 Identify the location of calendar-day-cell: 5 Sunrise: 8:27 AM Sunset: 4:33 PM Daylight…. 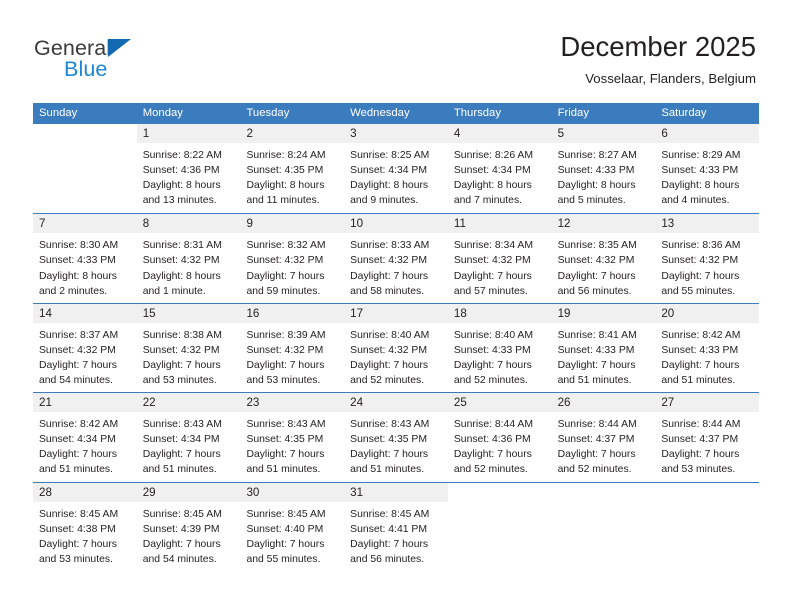
(603, 169).